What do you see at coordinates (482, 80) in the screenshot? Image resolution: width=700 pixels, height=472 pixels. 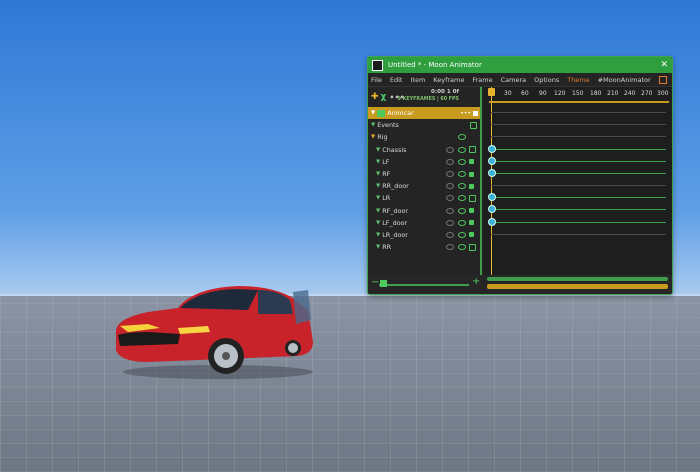 I see `menu-frame: Frame` at bounding box center [482, 80].